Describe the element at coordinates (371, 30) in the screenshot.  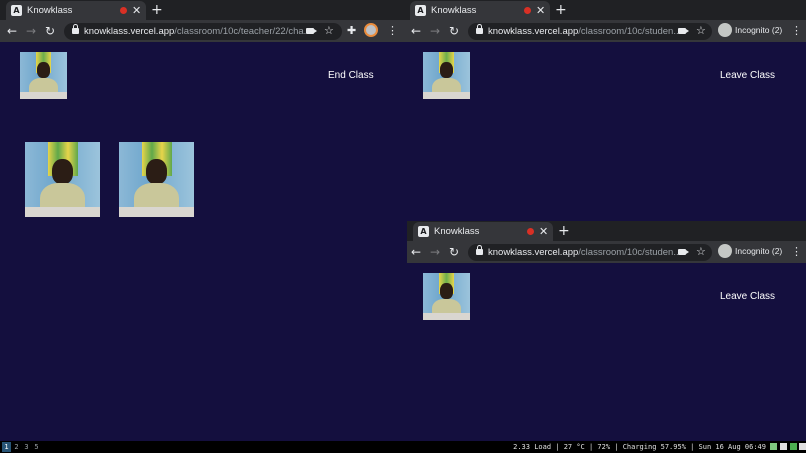
I see `profile-avatar-icon` at that location.